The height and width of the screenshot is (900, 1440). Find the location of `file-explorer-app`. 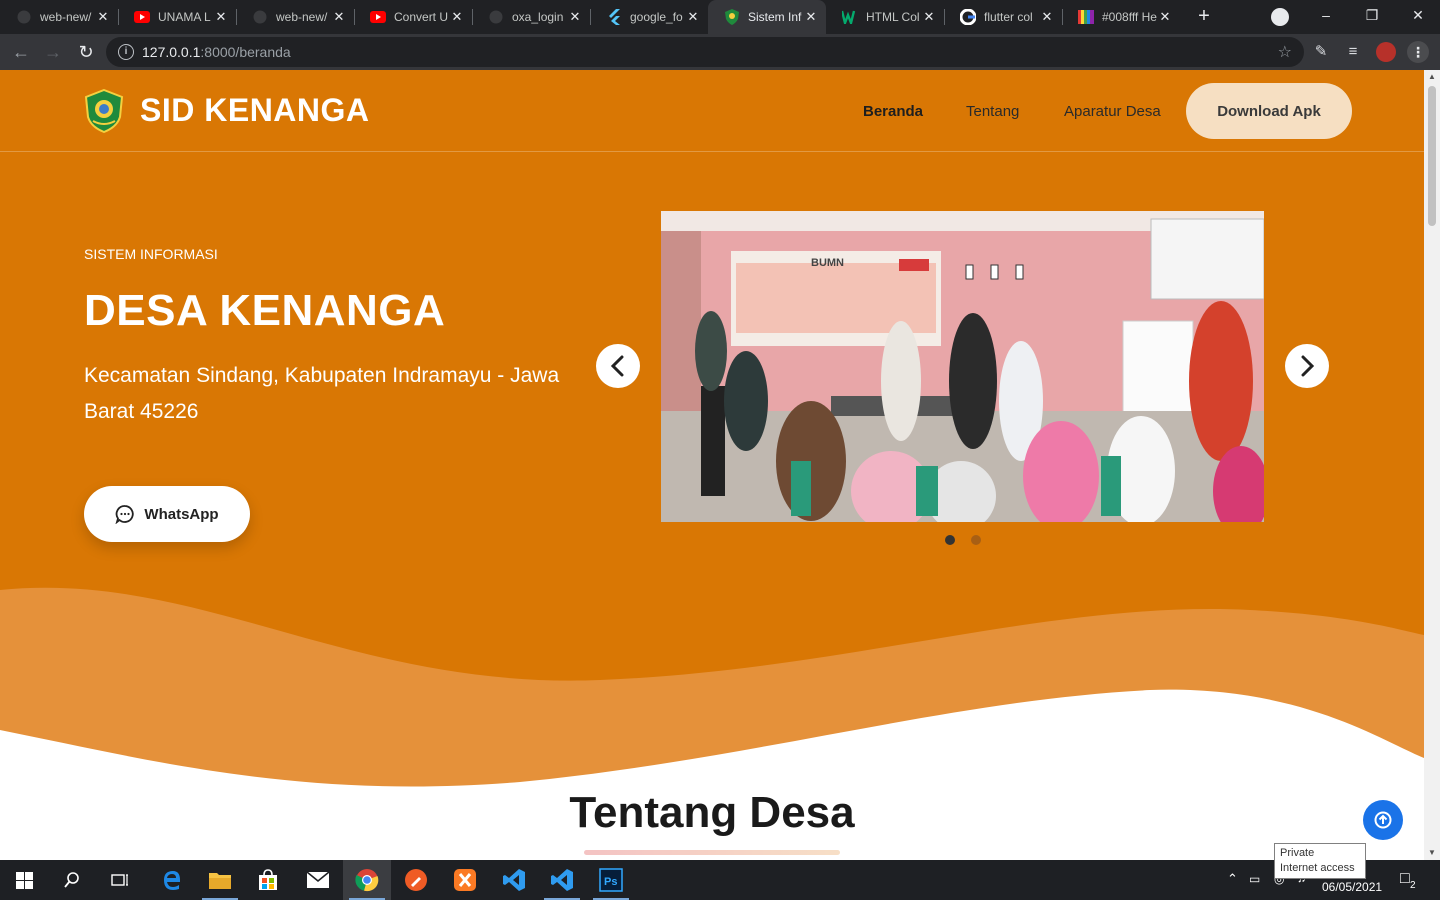

file-explorer-app is located at coordinates (220, 880).